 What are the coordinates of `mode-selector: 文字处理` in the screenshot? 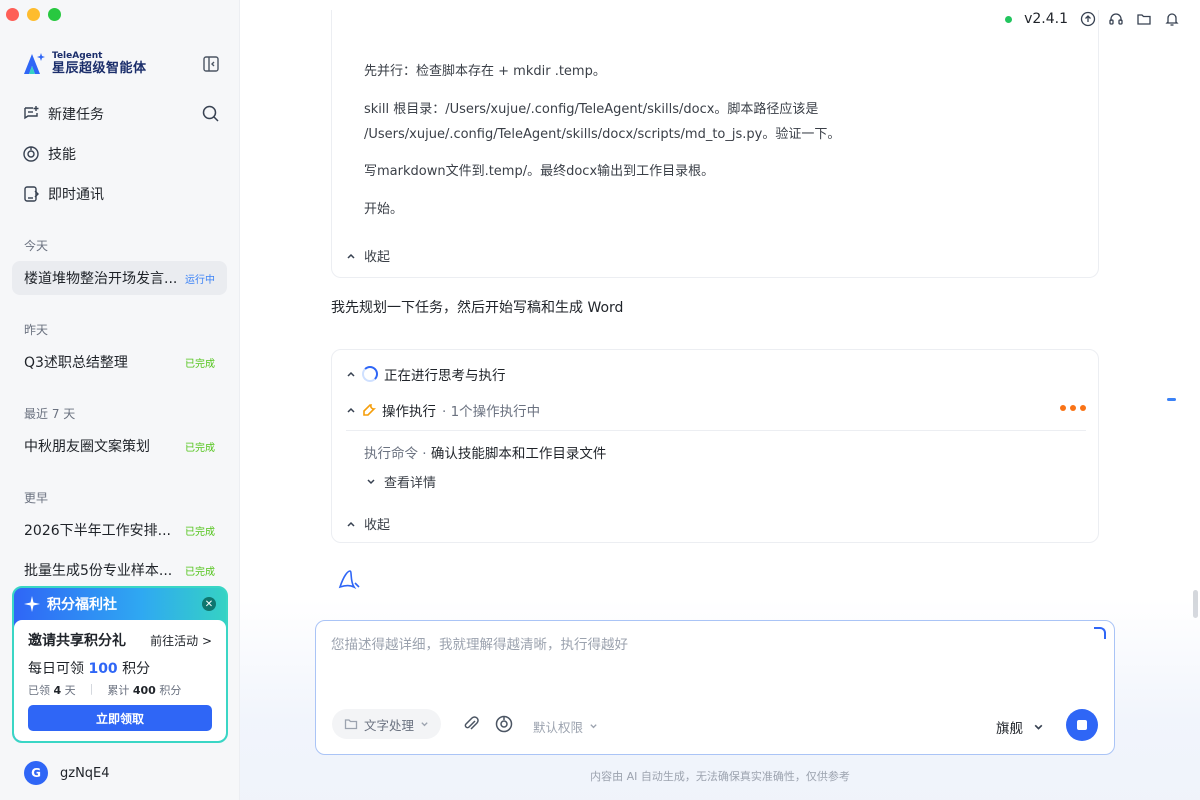 It's located at (387, 724).